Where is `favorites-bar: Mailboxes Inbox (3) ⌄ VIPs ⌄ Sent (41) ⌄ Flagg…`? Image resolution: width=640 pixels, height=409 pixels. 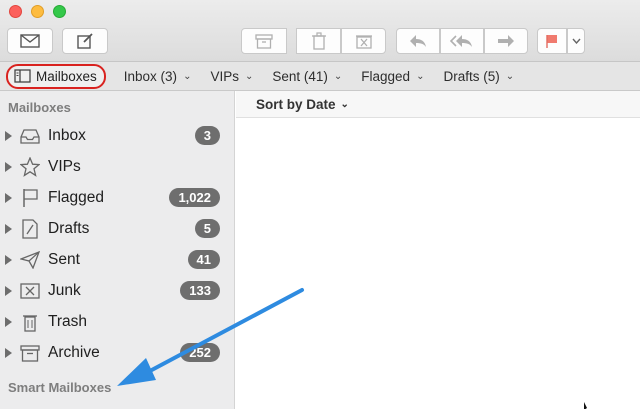 favorites-bar: Mailboxes Inbox (3) ⌄ VIPs ⌄ Sent (41) ⌄ Flagg… is located at coordinates (320, 76).